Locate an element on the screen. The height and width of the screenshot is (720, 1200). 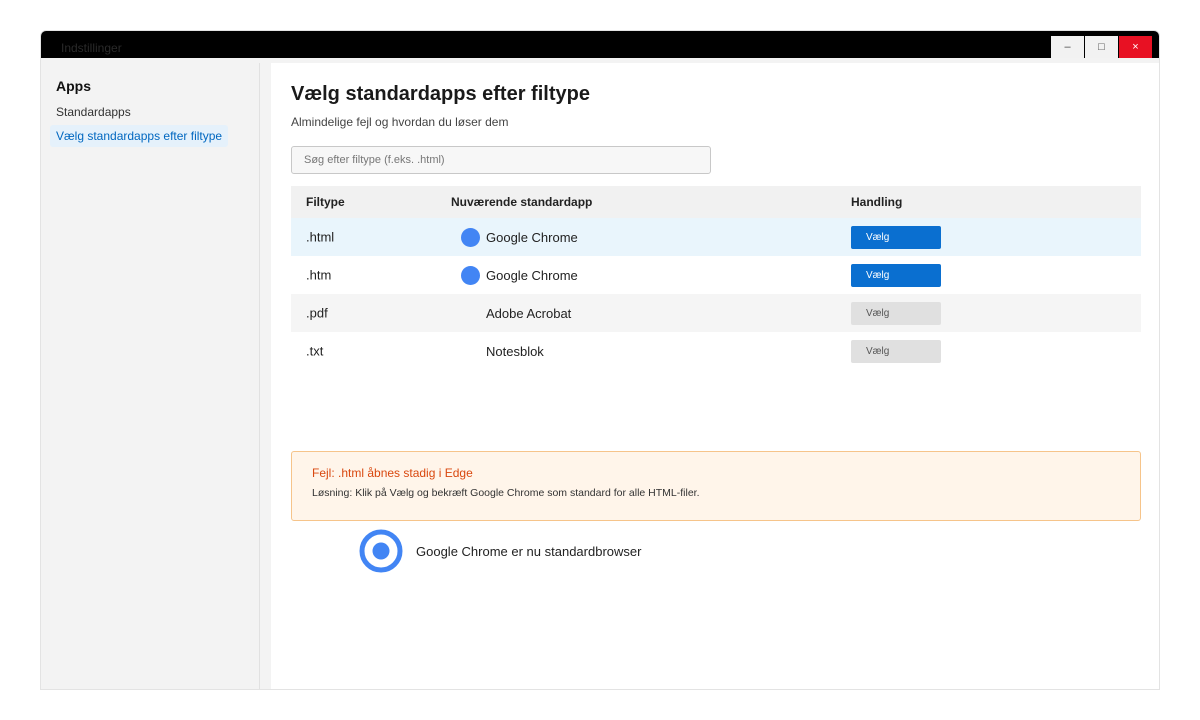
app-cell: Adobe Acrobat is located at coordinates (516, 313).